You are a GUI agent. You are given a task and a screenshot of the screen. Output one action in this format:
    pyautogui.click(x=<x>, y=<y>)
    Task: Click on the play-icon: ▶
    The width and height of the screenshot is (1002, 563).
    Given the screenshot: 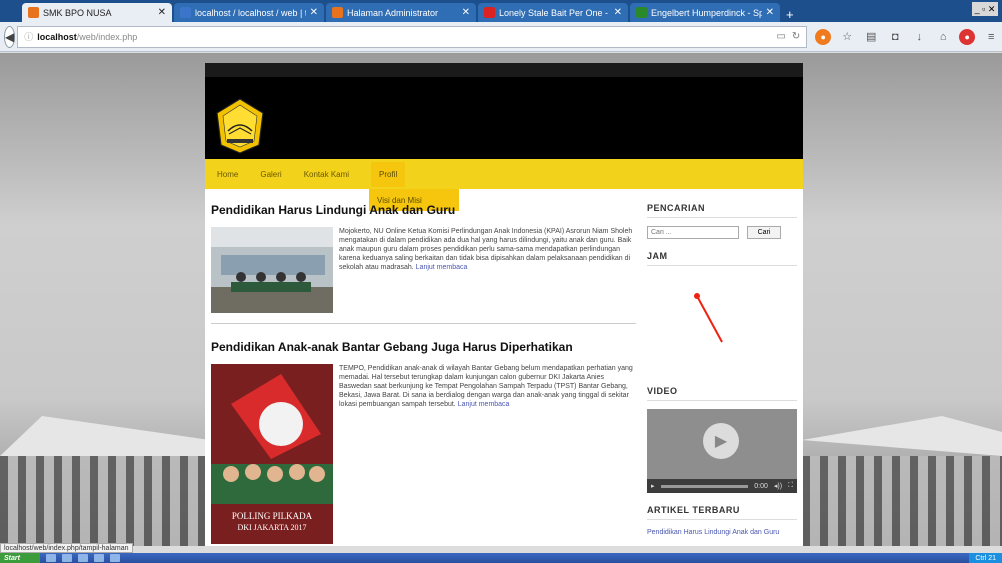 What is the action you would take?
    pyautogui.click(x=721, y=441)
    